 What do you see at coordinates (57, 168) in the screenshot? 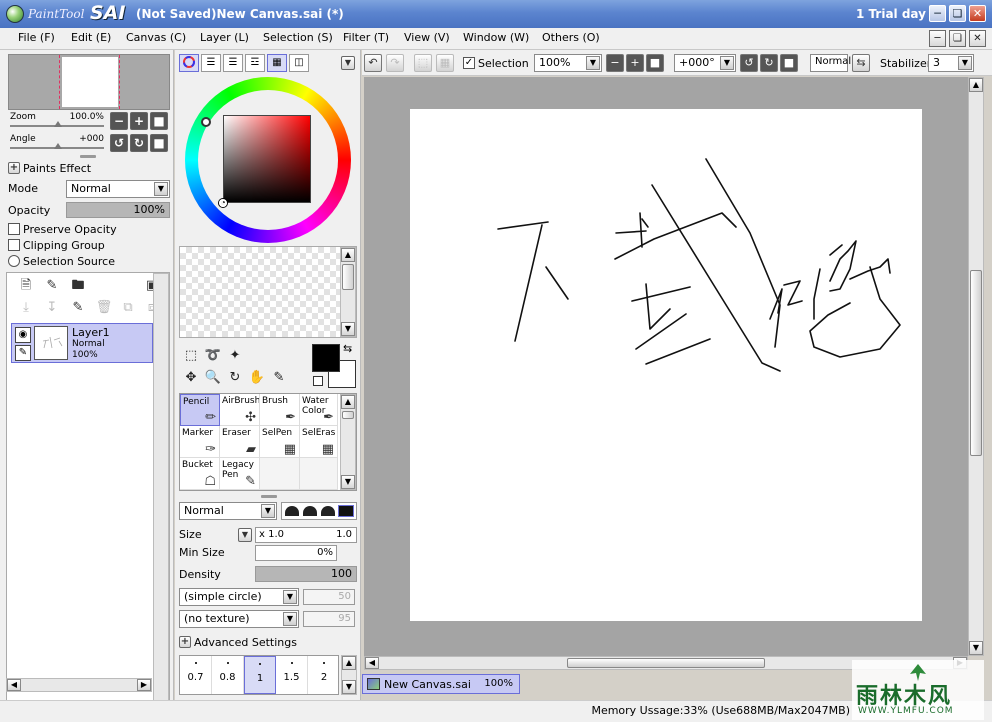
I see `paints-effect-label: Paints Effect` at bounding box center [57, 168].